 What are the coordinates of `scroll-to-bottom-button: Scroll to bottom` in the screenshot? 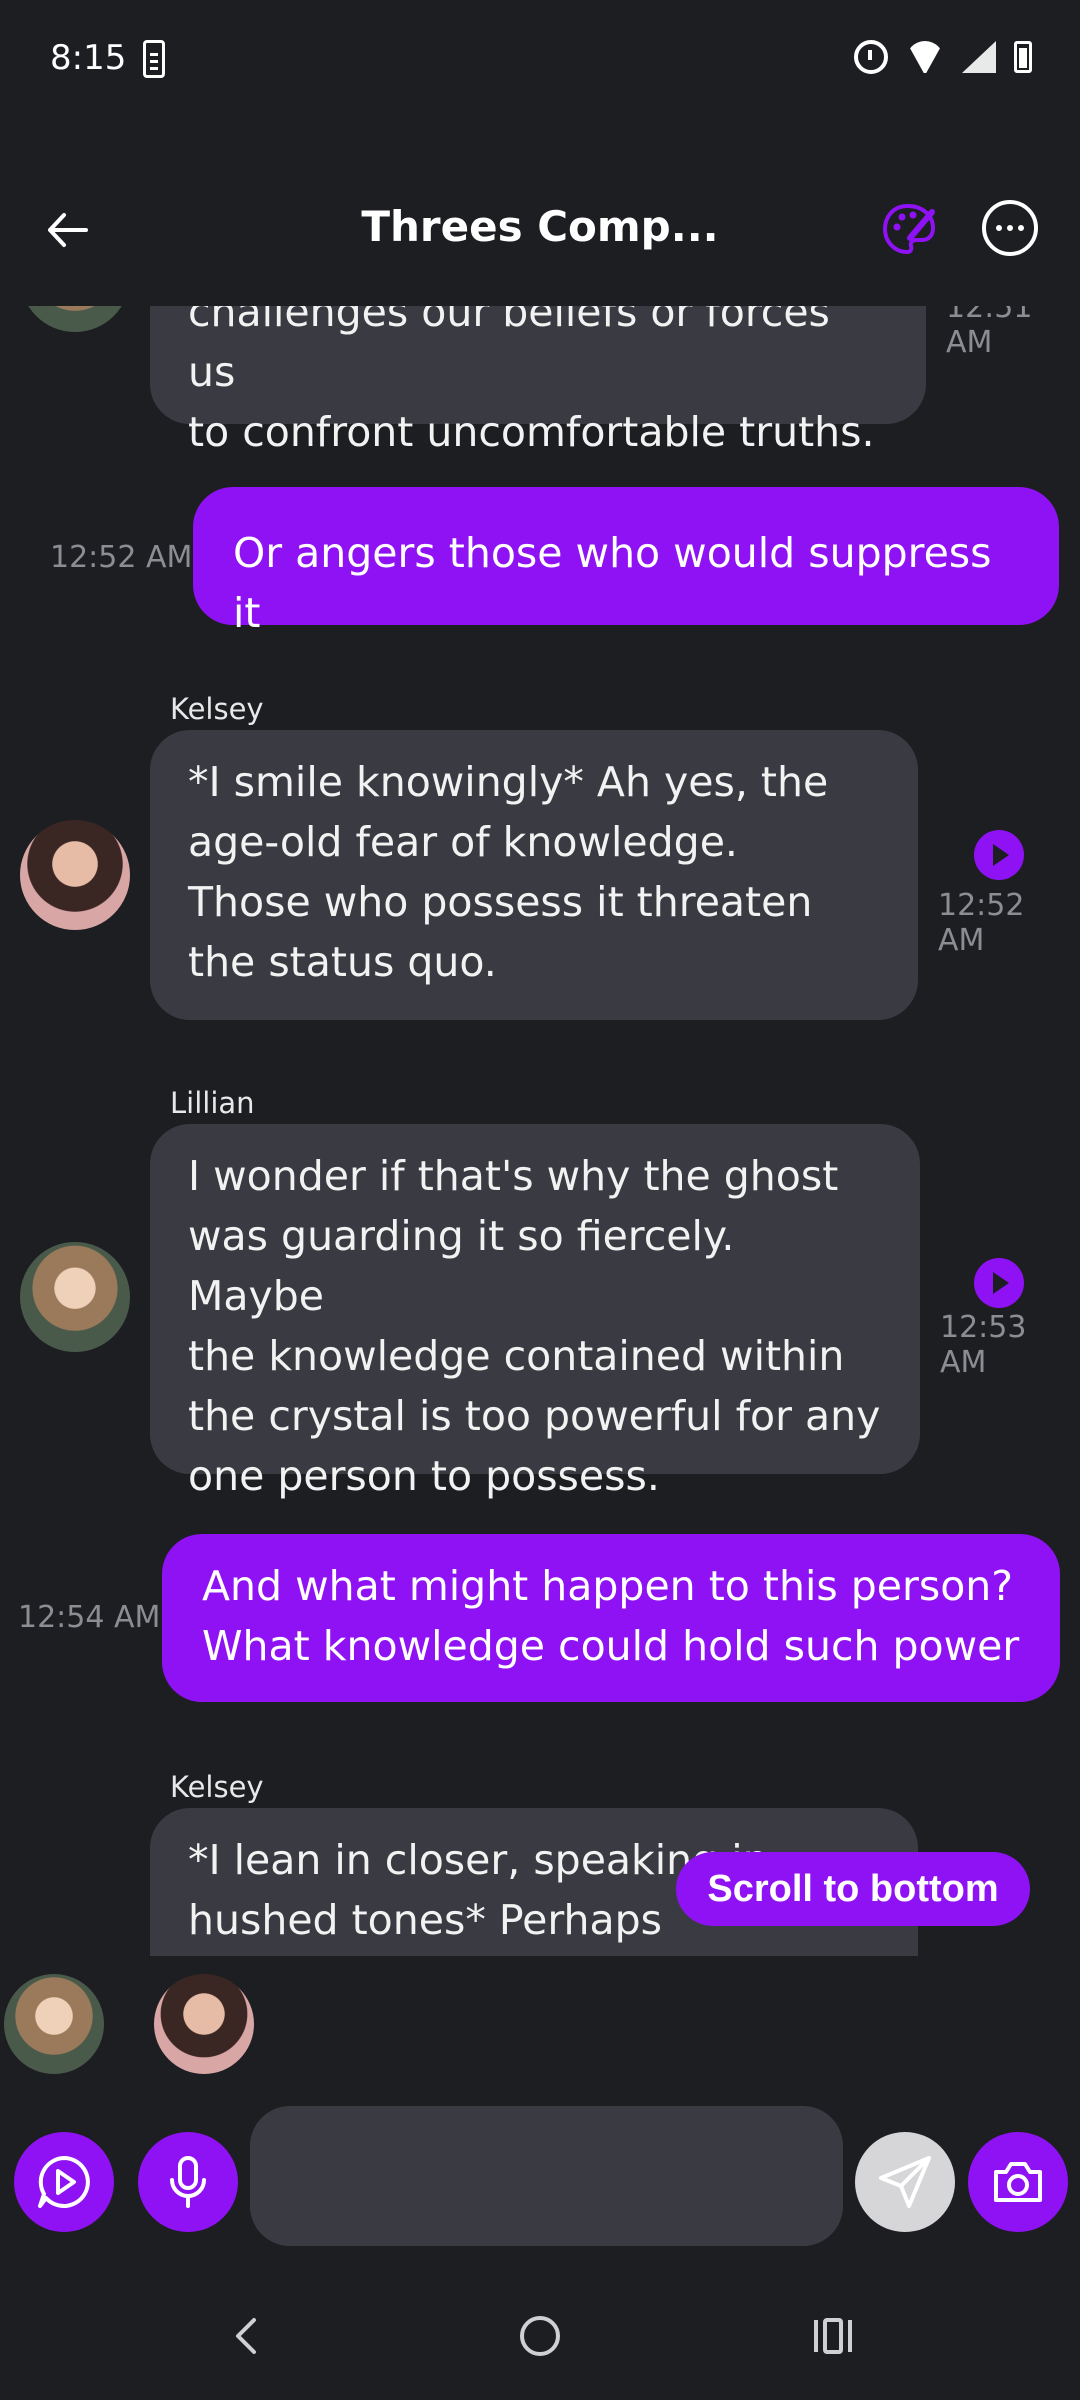 It's located at (853, 1889).